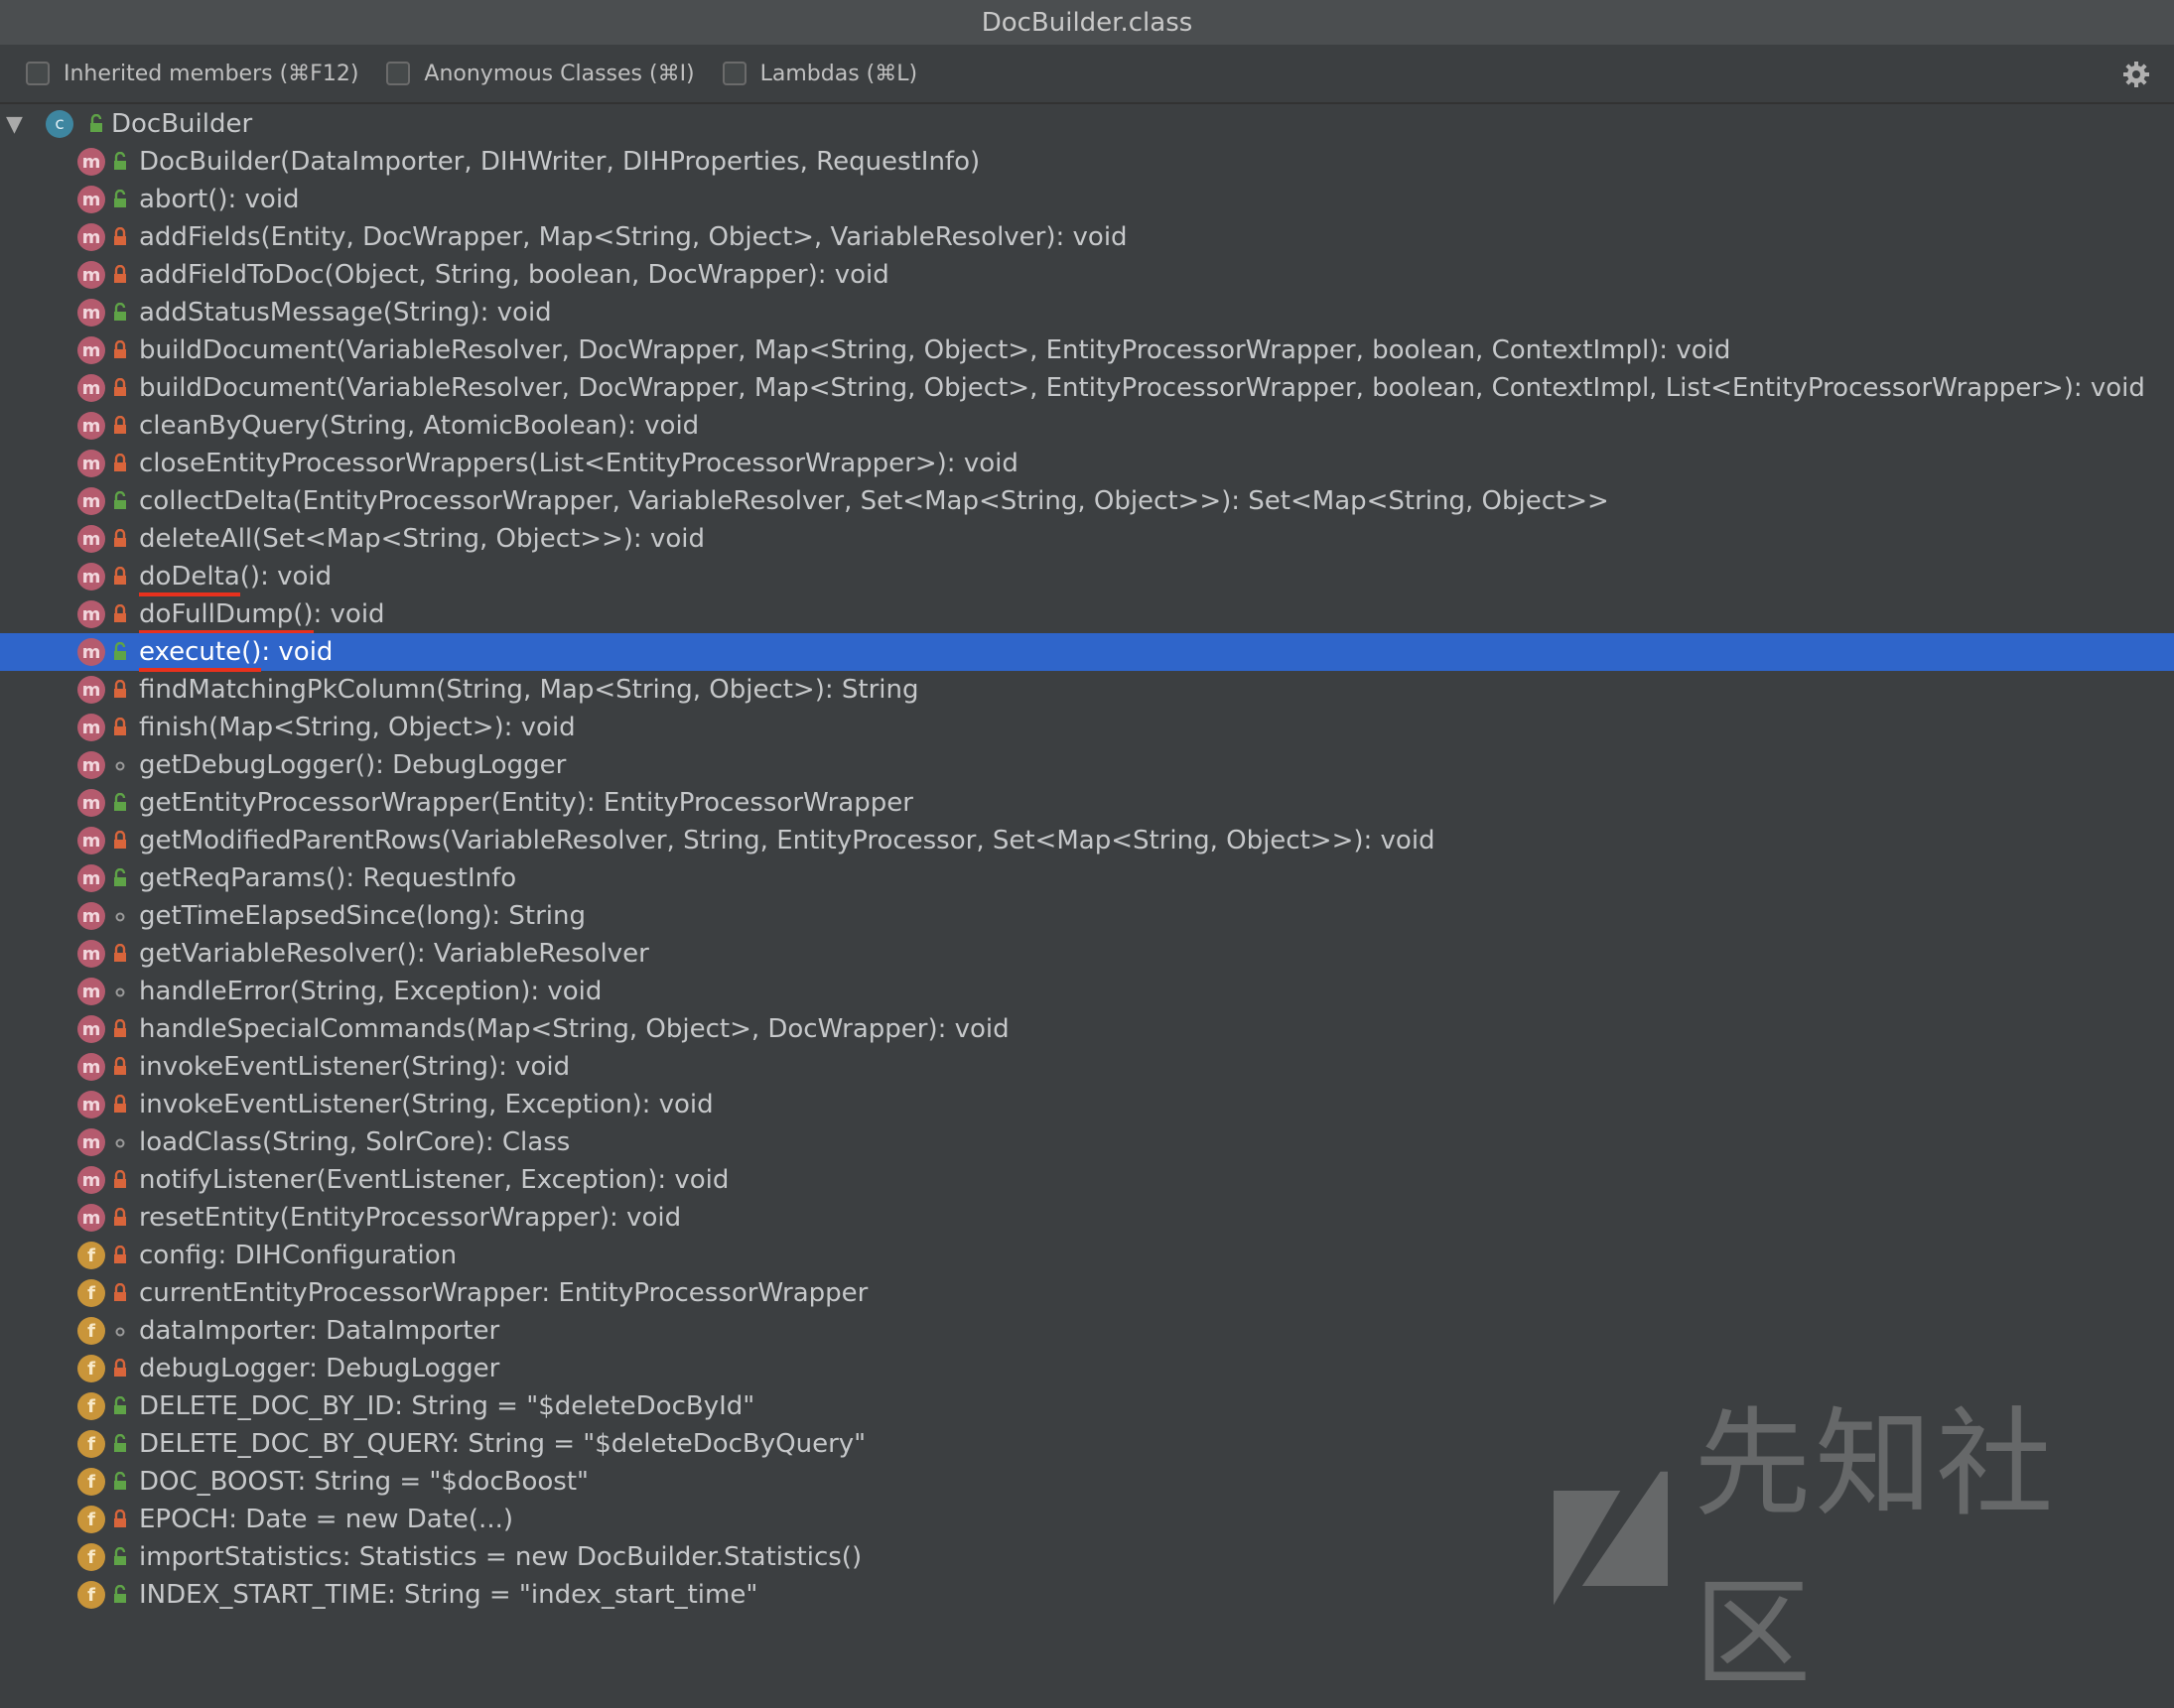  Describe the element at coordinates (1087, 313) in the screenshot. I see `tree-item-method: m addStatusMessage(String): void` at that location.